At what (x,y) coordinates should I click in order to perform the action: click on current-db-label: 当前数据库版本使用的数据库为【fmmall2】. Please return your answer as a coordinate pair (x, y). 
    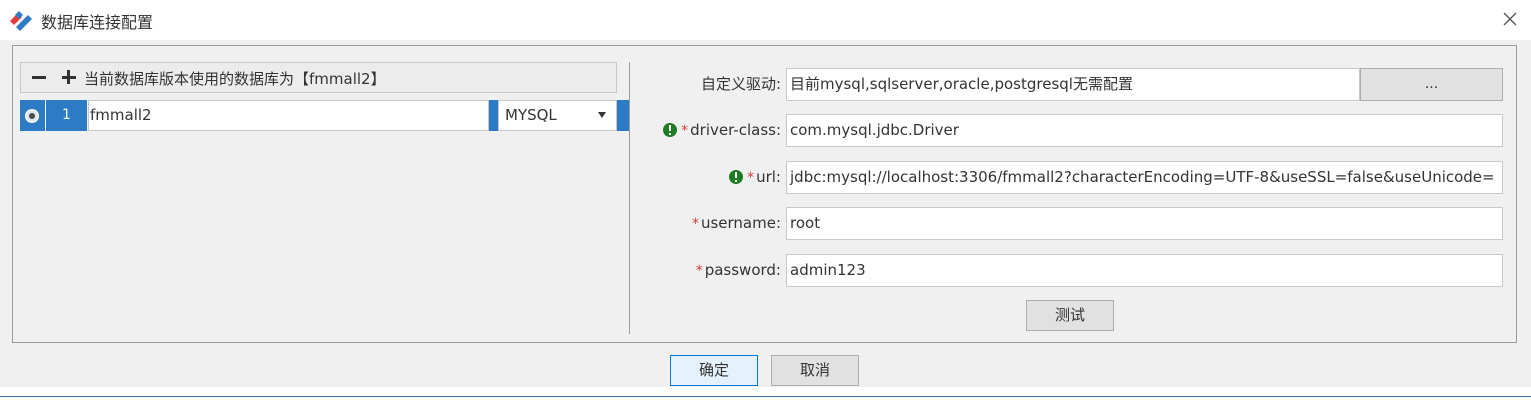
    Looking at the image, I should click on (235, 79).